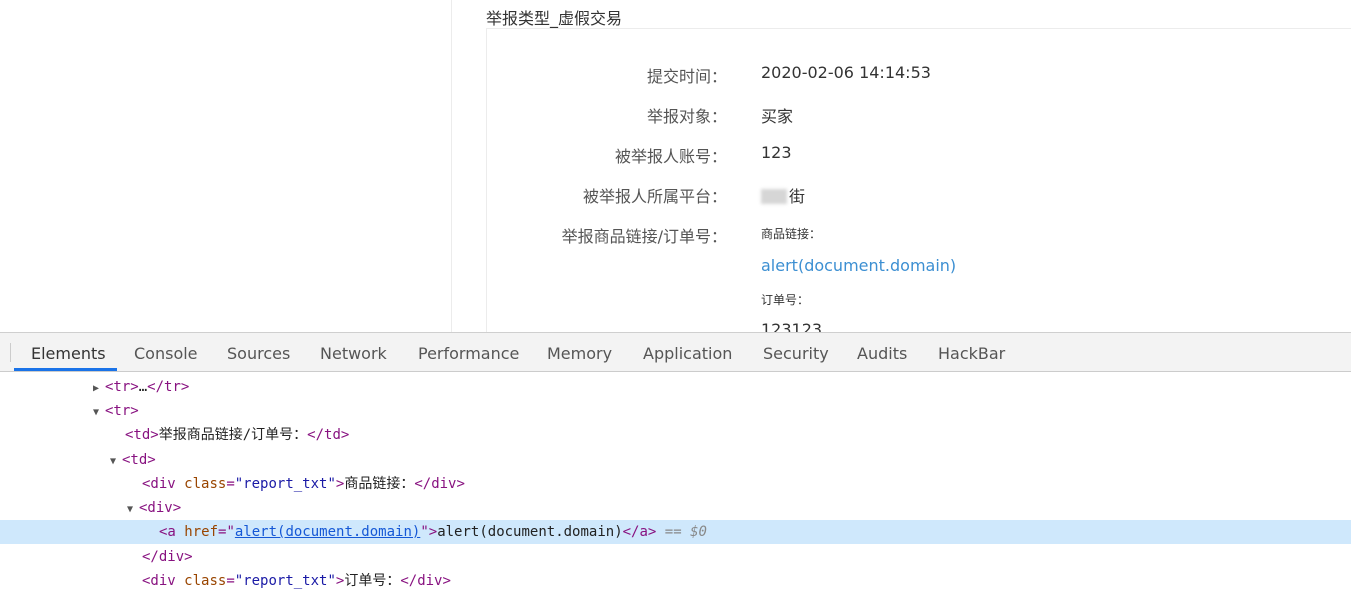  I want to click on report-target-value: 买家, so click(777, 116).